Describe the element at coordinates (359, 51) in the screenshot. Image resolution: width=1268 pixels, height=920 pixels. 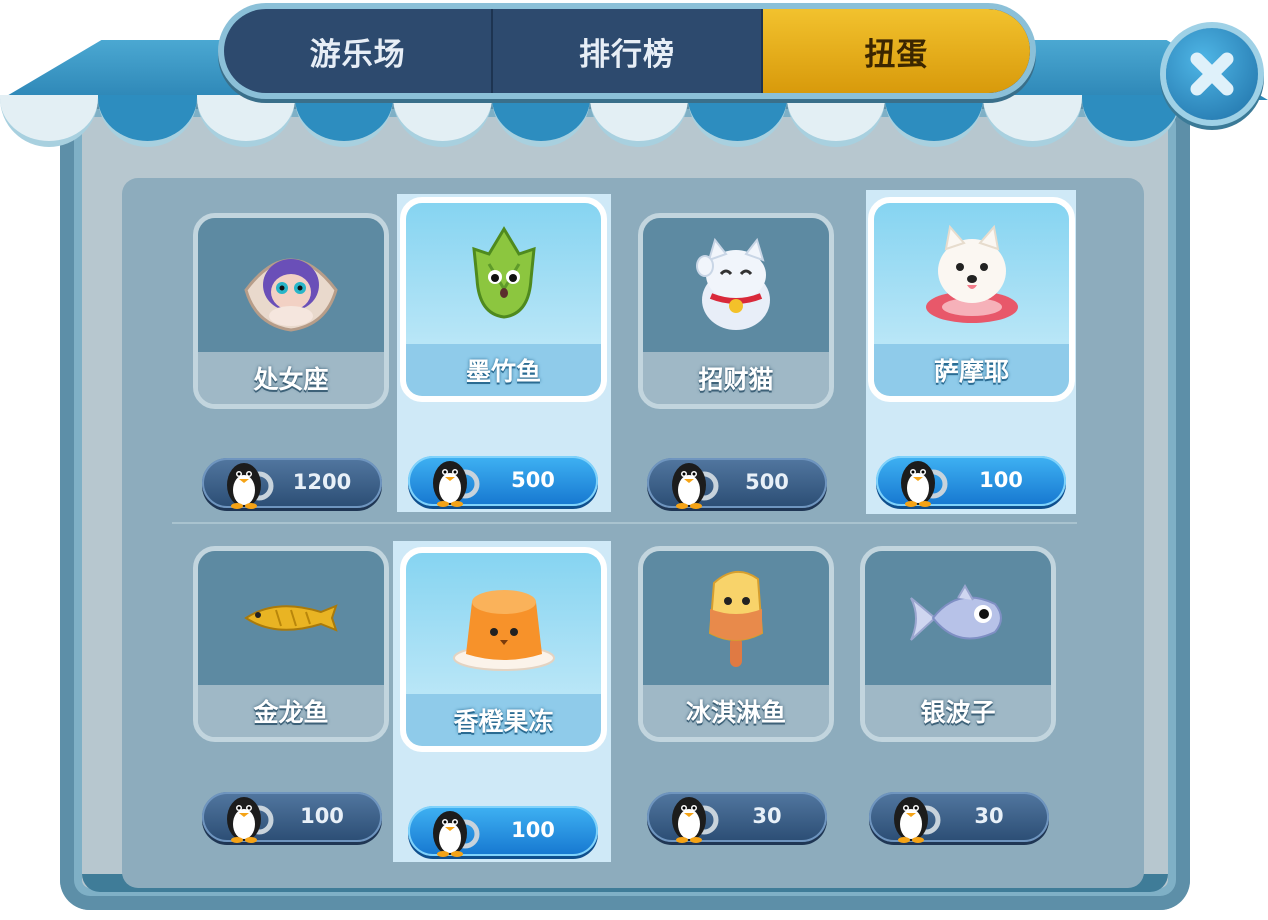
I see `tab-playground: 游乐场` at that location.